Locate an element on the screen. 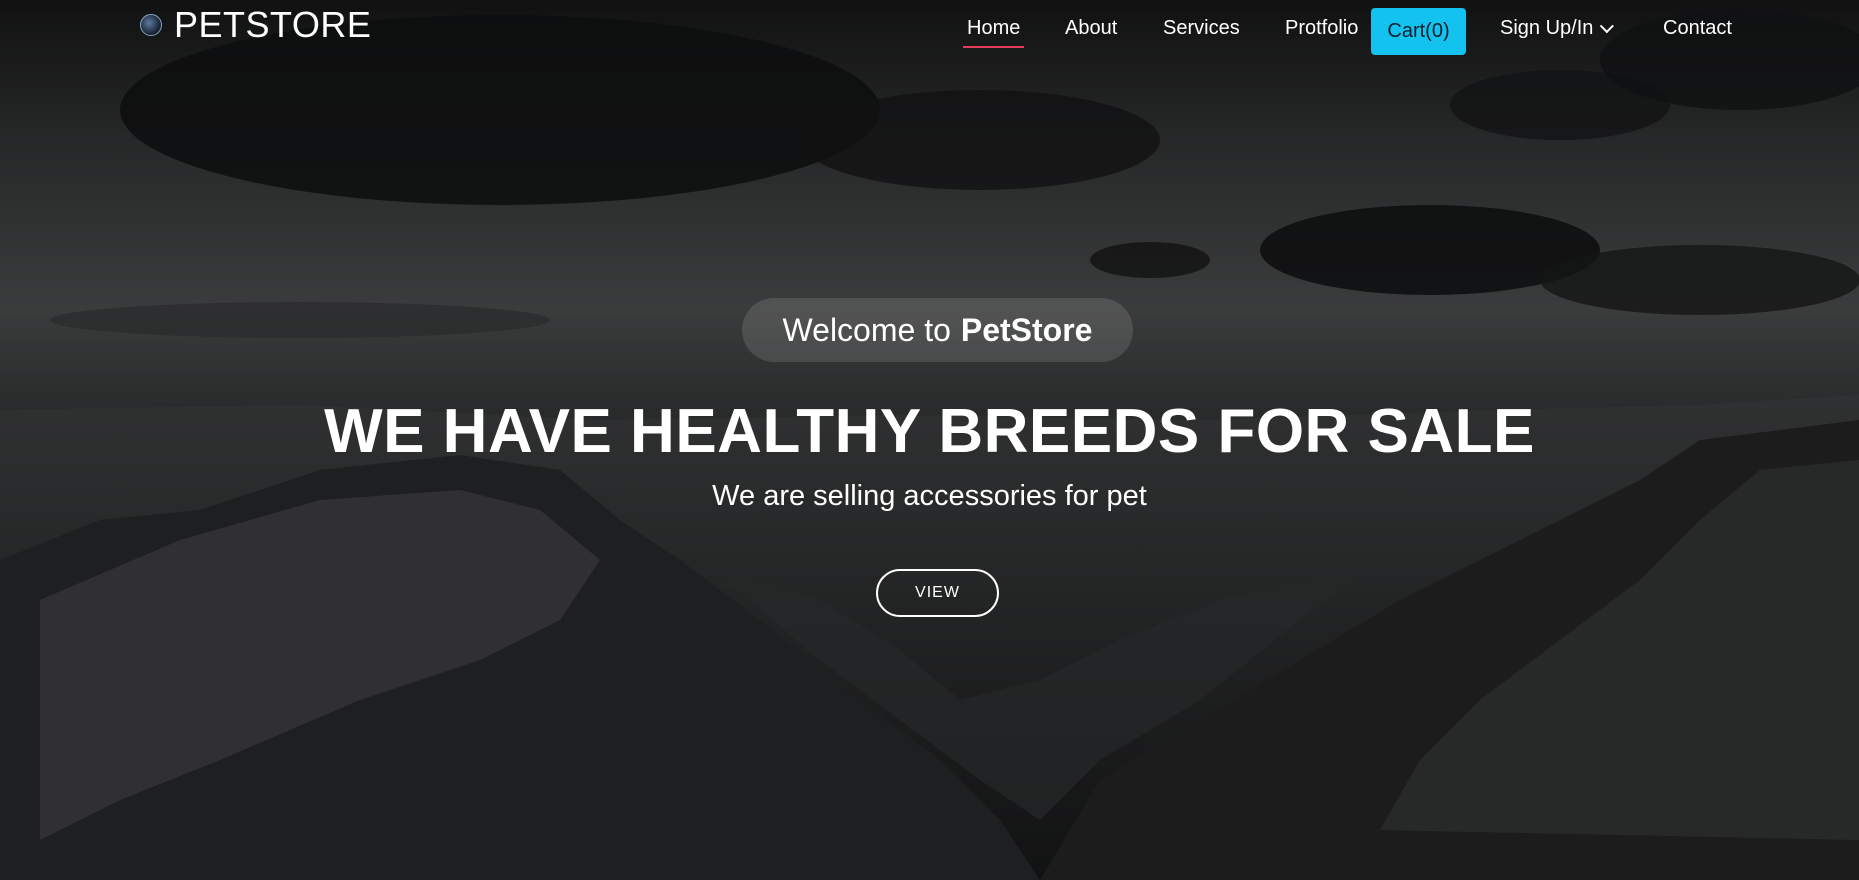 This screenshot has width=1859, height=880. cart-button: Cart(0) is located at coordinates (1418, 31).